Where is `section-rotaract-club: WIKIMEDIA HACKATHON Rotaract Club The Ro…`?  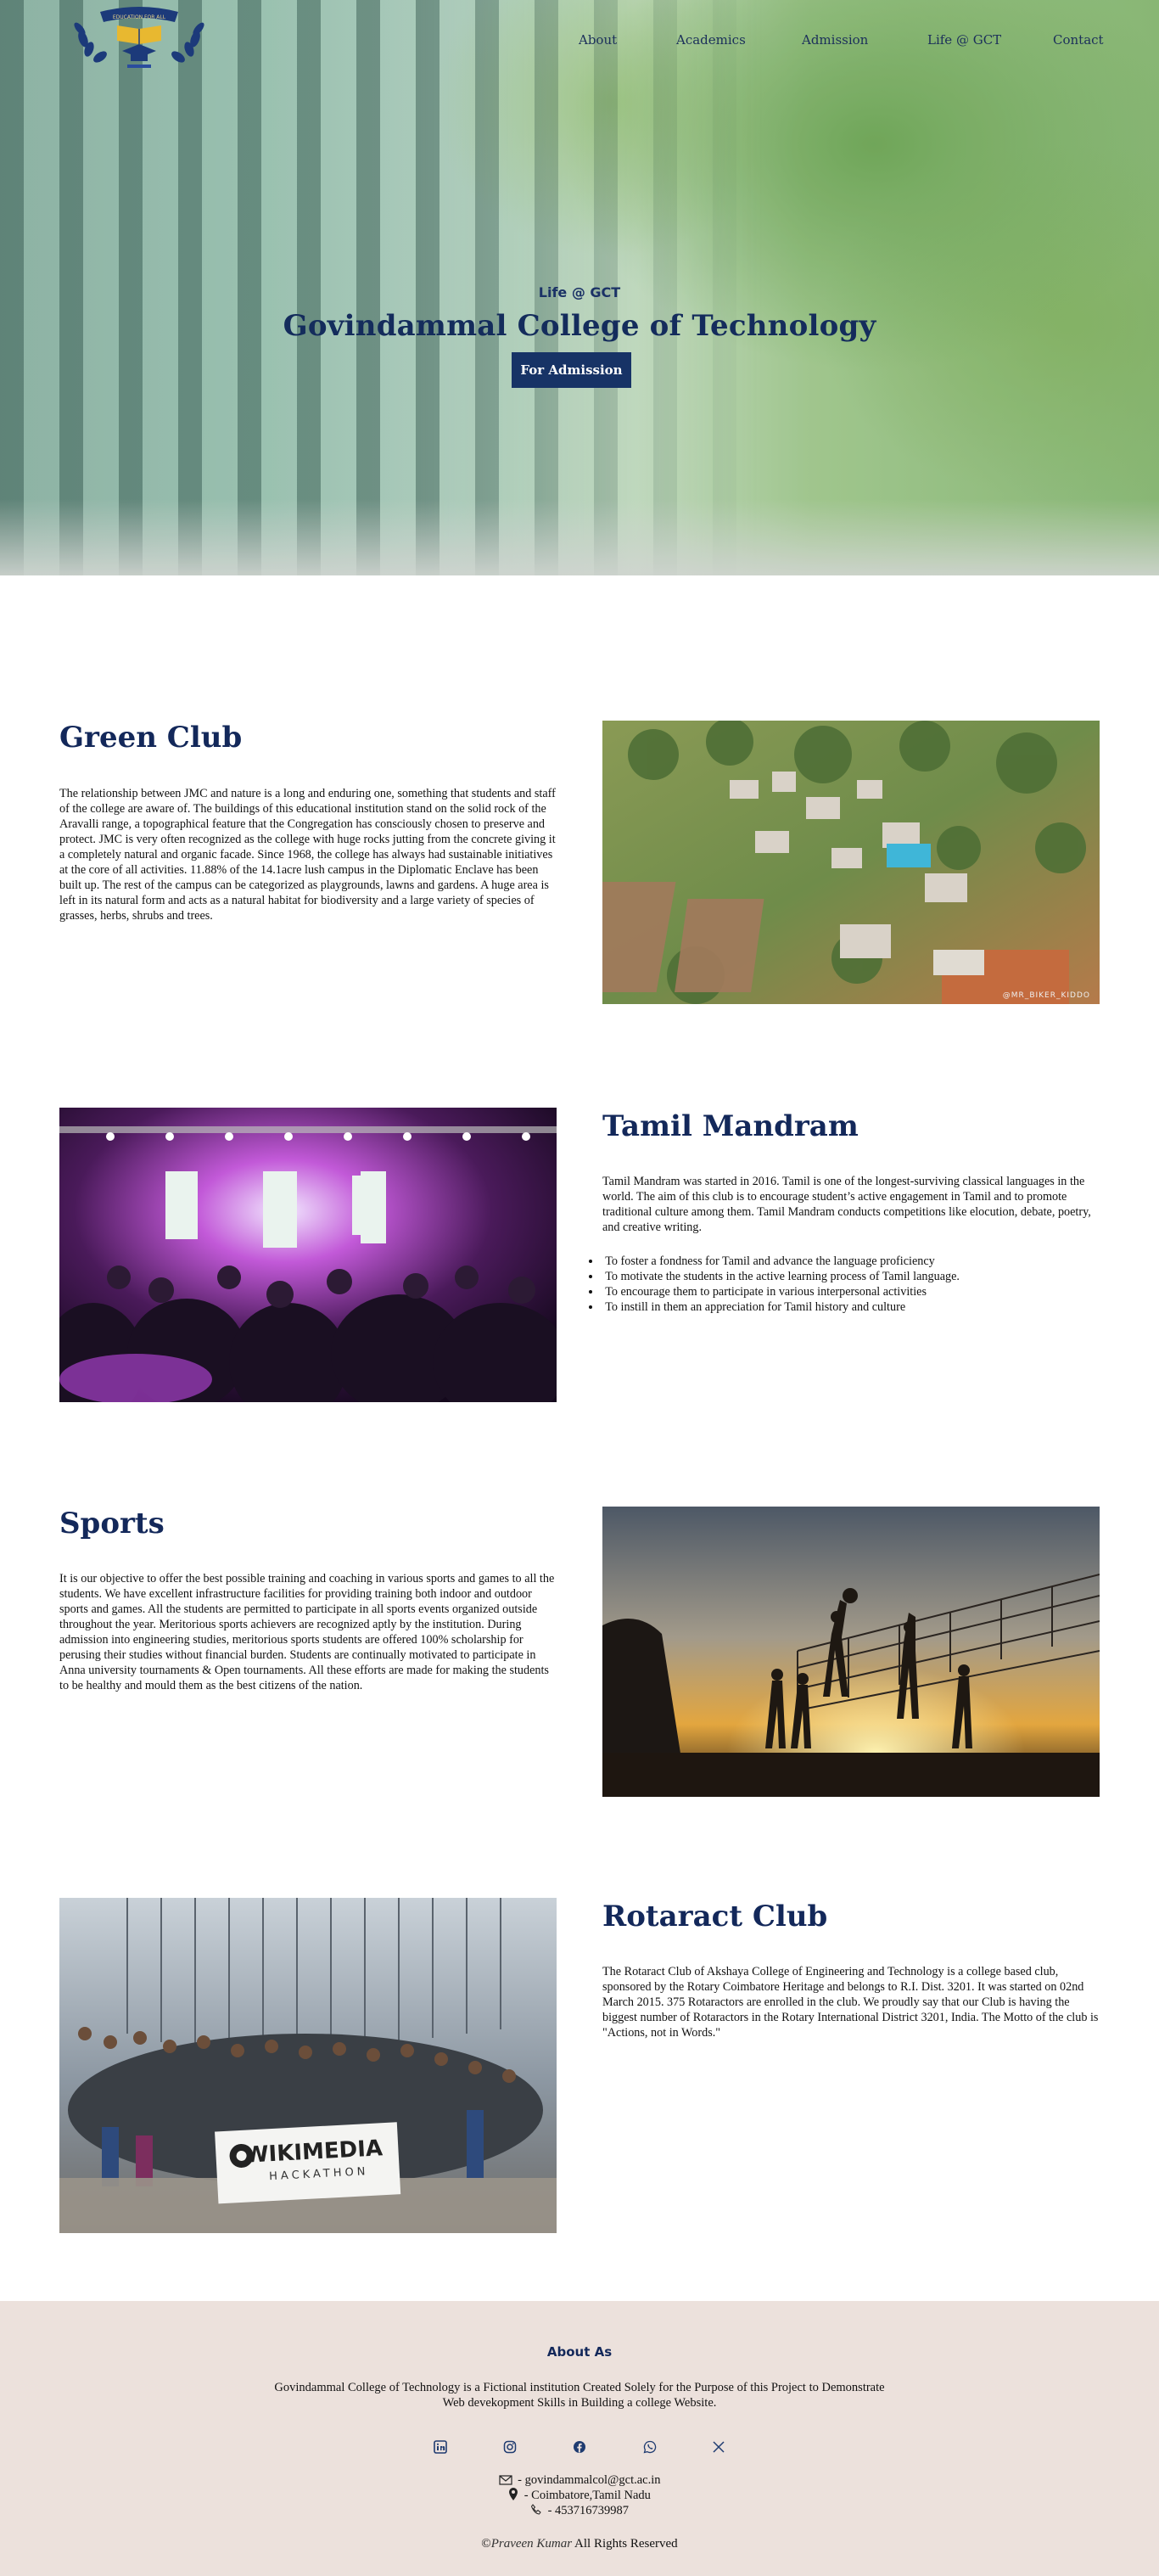 section-rotaract-club: WIKIMEDIA HACKATHON Rotaract Club The Ro… is located at coordinates (579, 2067).